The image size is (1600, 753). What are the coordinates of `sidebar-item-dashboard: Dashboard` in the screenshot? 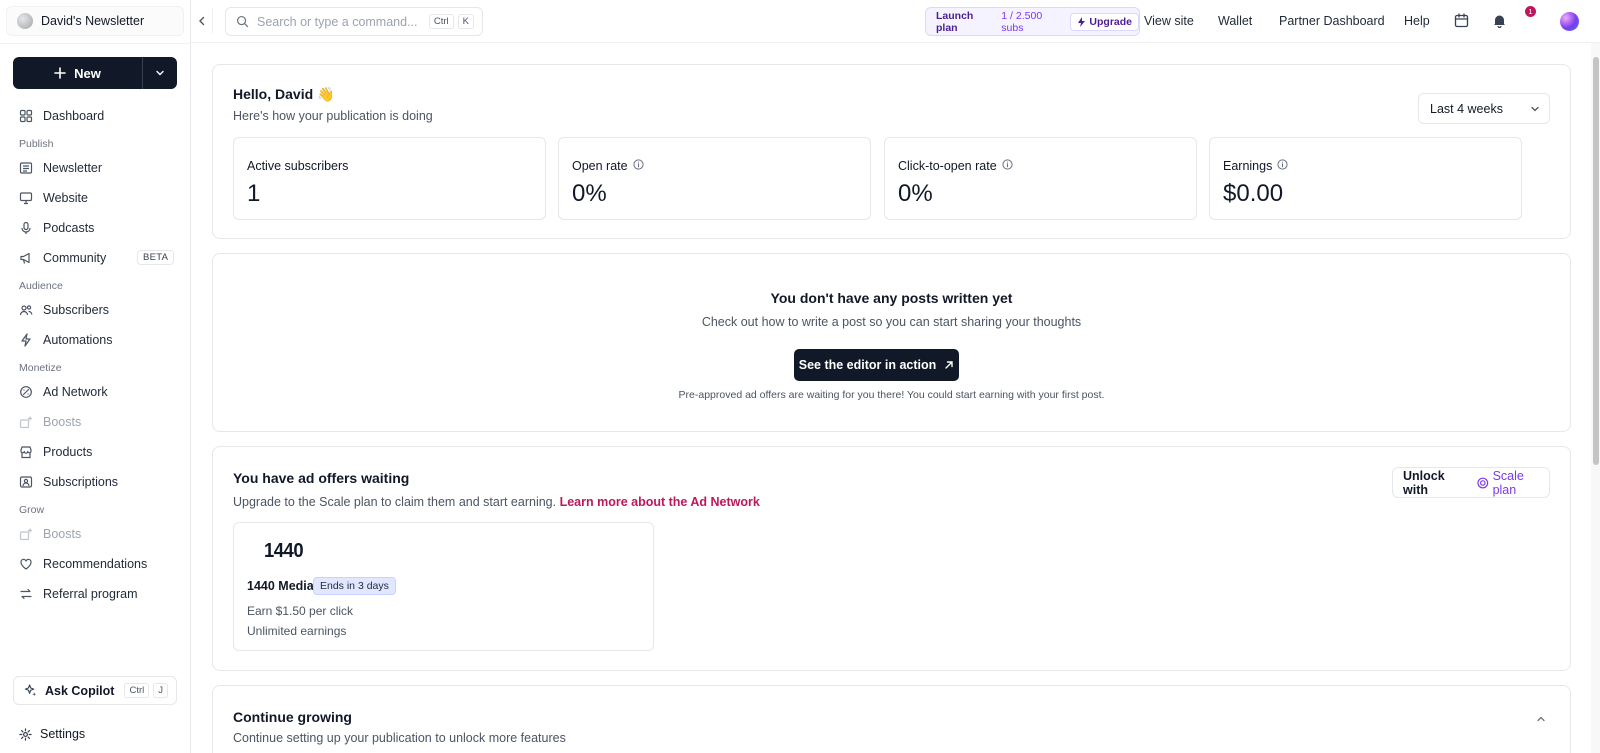 It's located at (95, 116).